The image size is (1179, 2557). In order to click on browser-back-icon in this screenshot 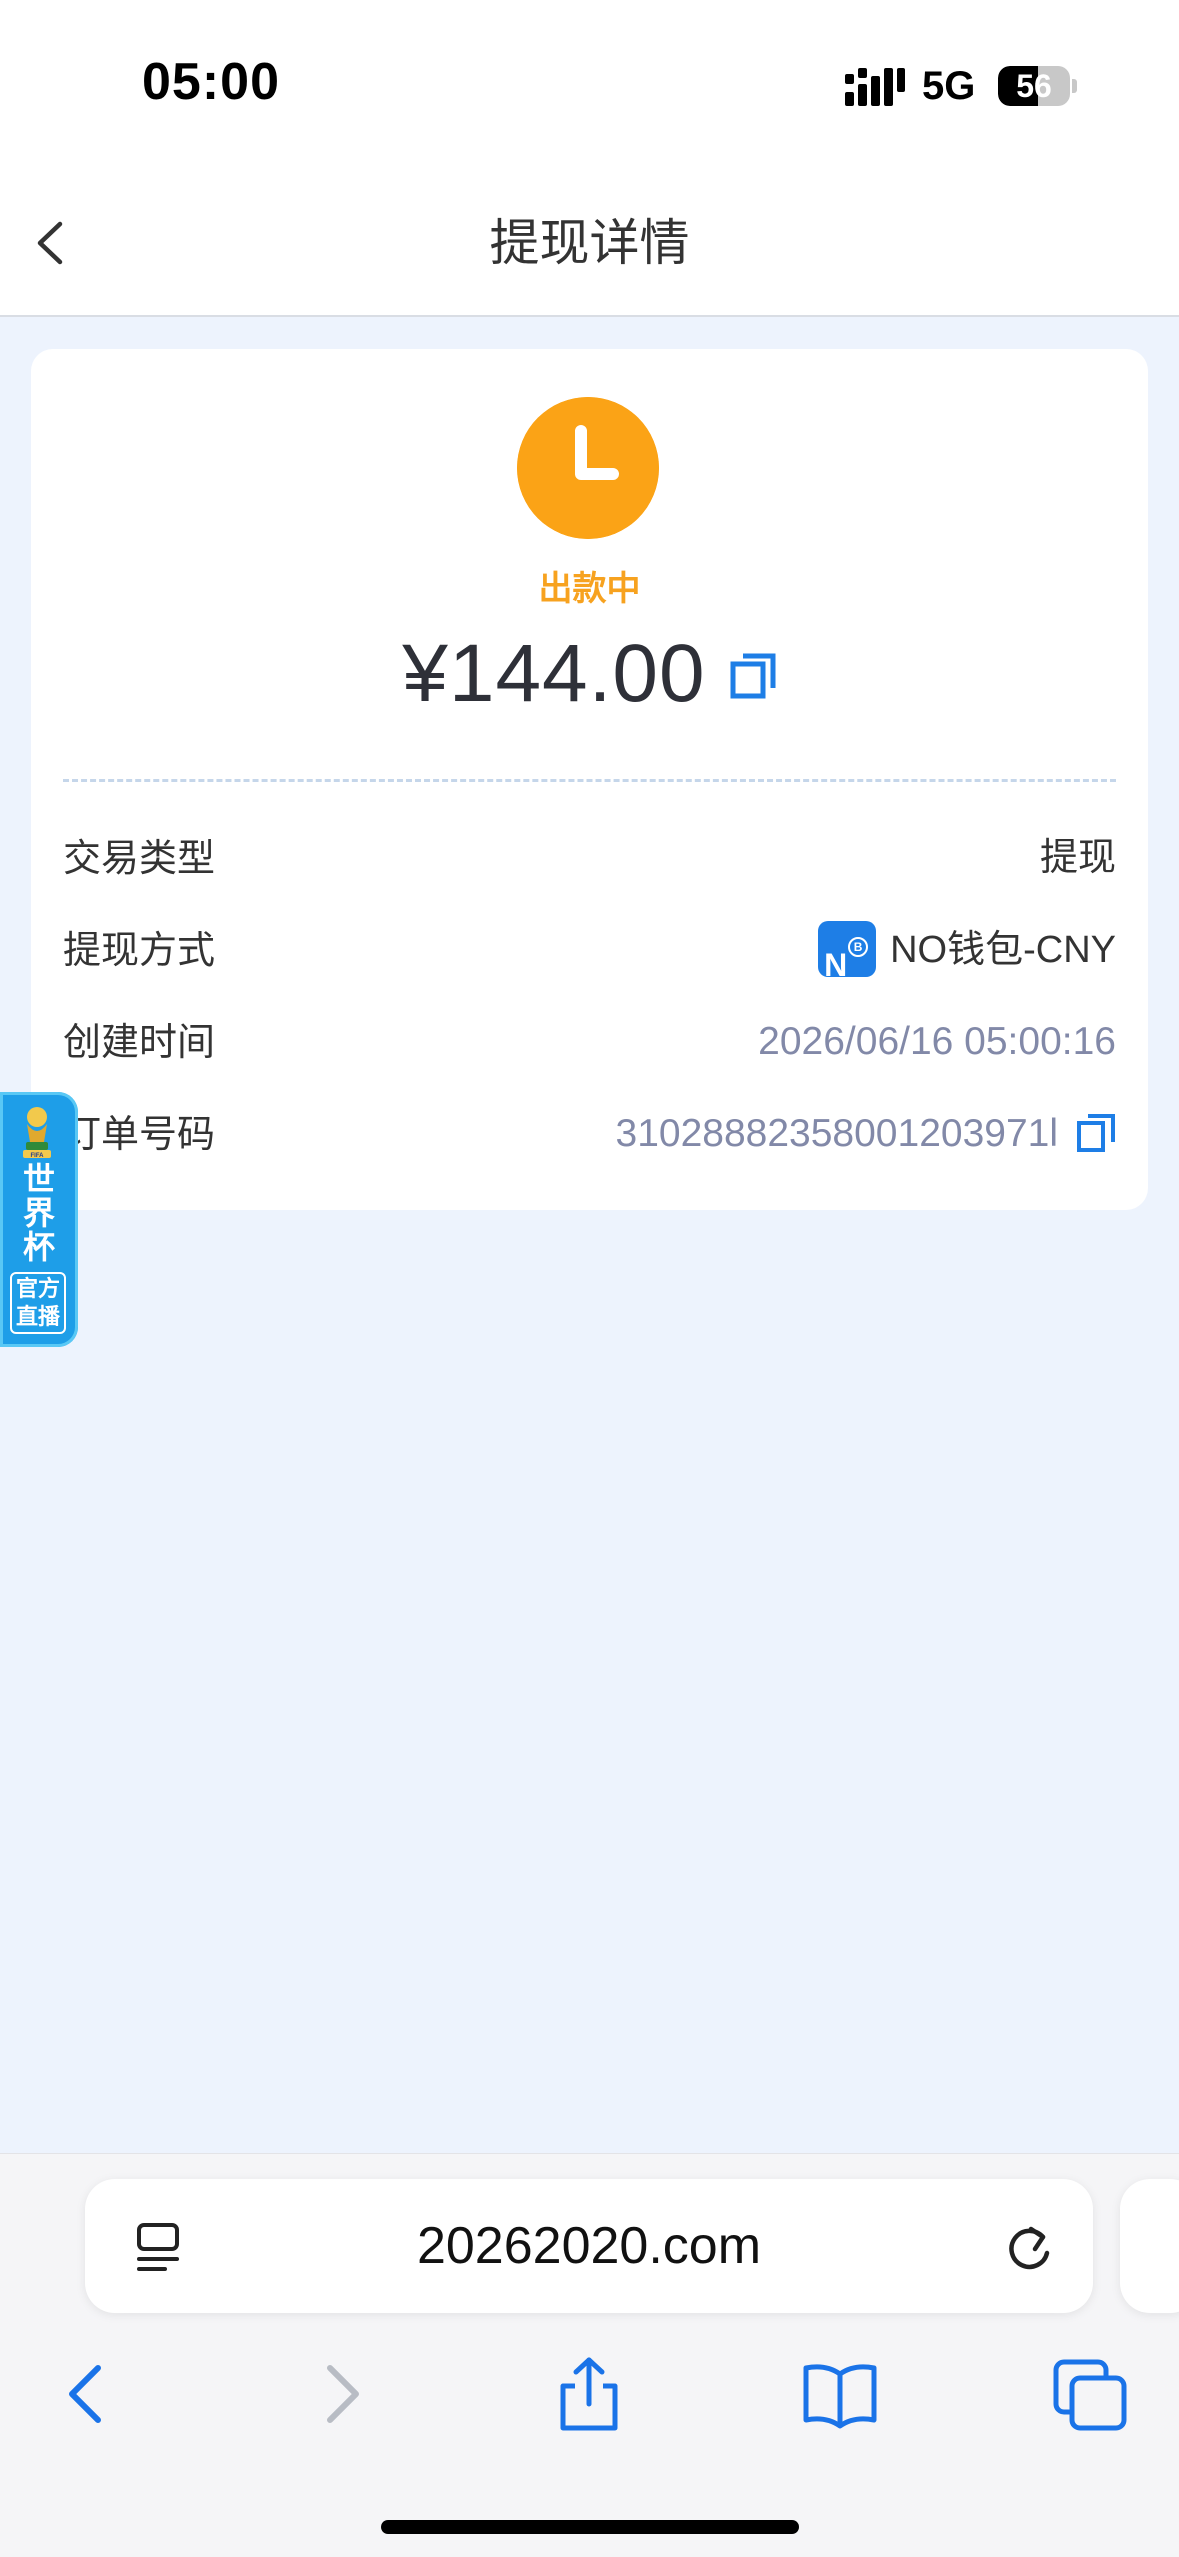, I will do `click(88, 2394)`.